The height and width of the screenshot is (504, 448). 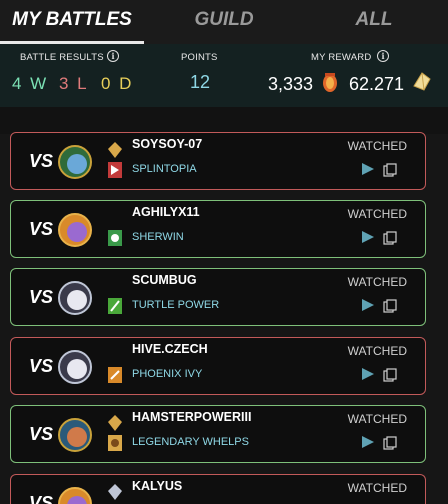 What do you see at coordinates (291, 84) in the screenshot?
I see `reward-merits-value: 3,333` at bounding box center [291, 84].